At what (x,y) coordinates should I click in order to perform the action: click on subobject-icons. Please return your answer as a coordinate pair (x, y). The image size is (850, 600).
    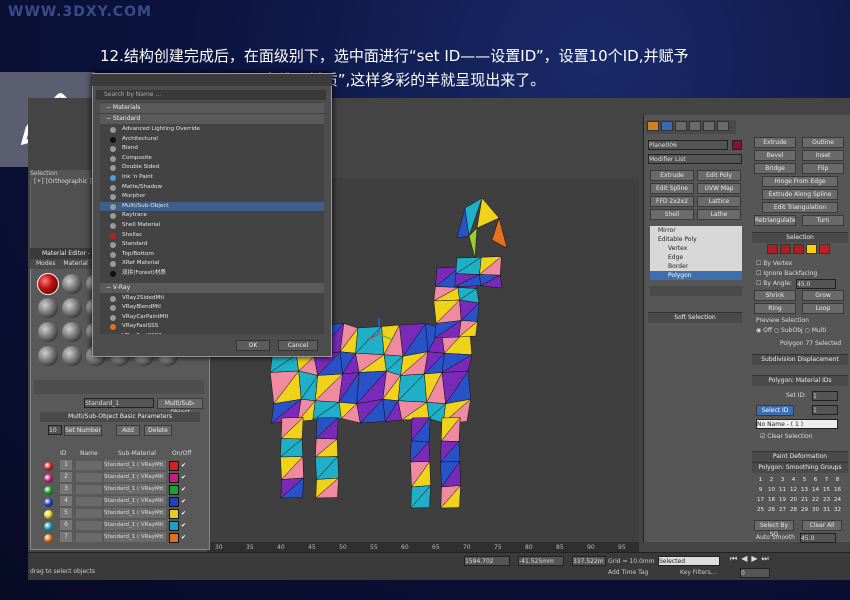
    Looking at the image, I should click on (798, 250).